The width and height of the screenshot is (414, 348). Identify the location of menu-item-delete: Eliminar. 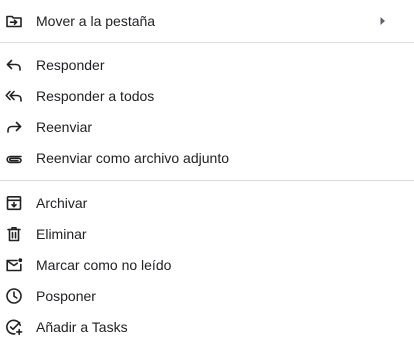
(207, 233).